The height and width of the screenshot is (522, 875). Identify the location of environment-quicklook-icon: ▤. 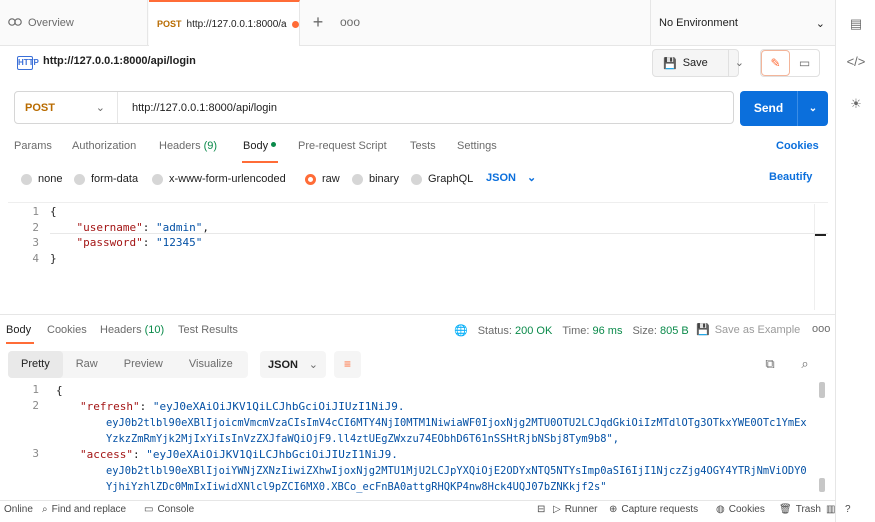
(856, 24).